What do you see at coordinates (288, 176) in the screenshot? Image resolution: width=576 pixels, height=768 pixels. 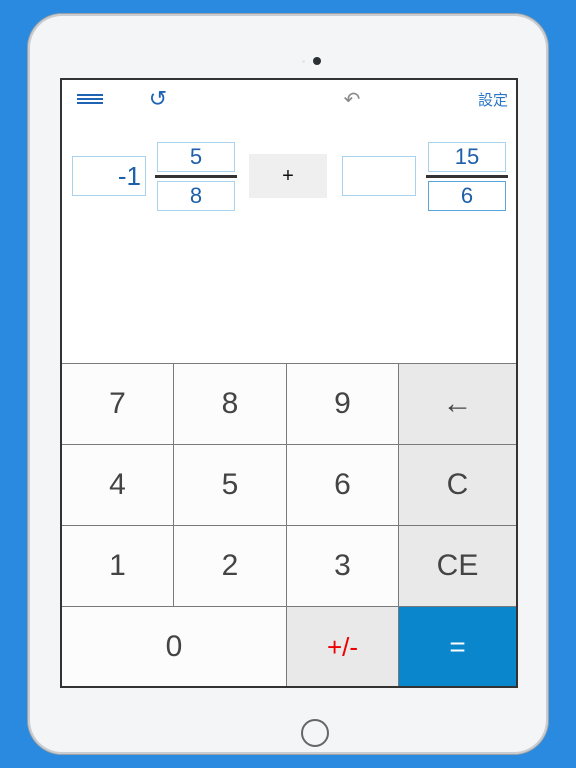 I see `operator-button: +` at bounding box center [288, 176].